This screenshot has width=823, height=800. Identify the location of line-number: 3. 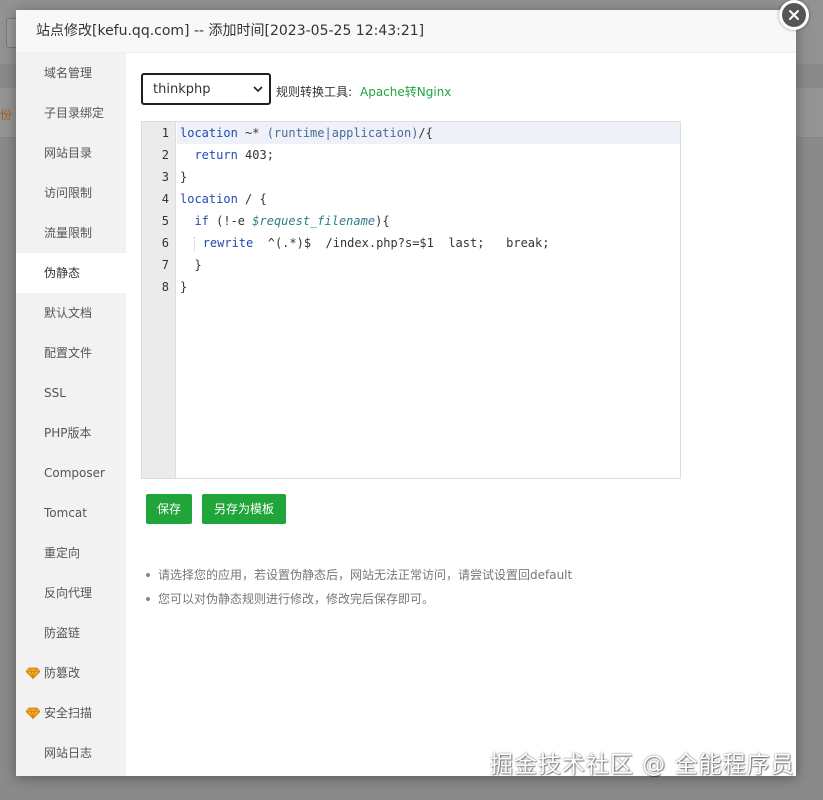
(165, 177).